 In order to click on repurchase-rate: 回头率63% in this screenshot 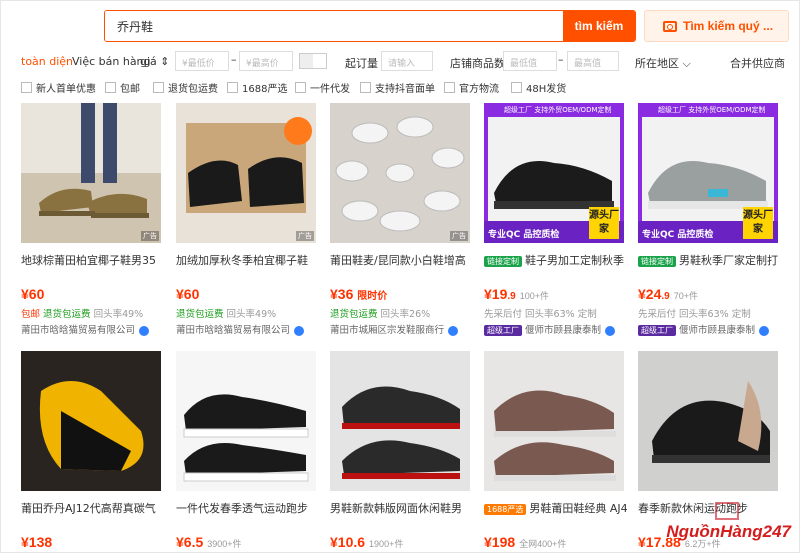, I will do `click(550, 314)`.